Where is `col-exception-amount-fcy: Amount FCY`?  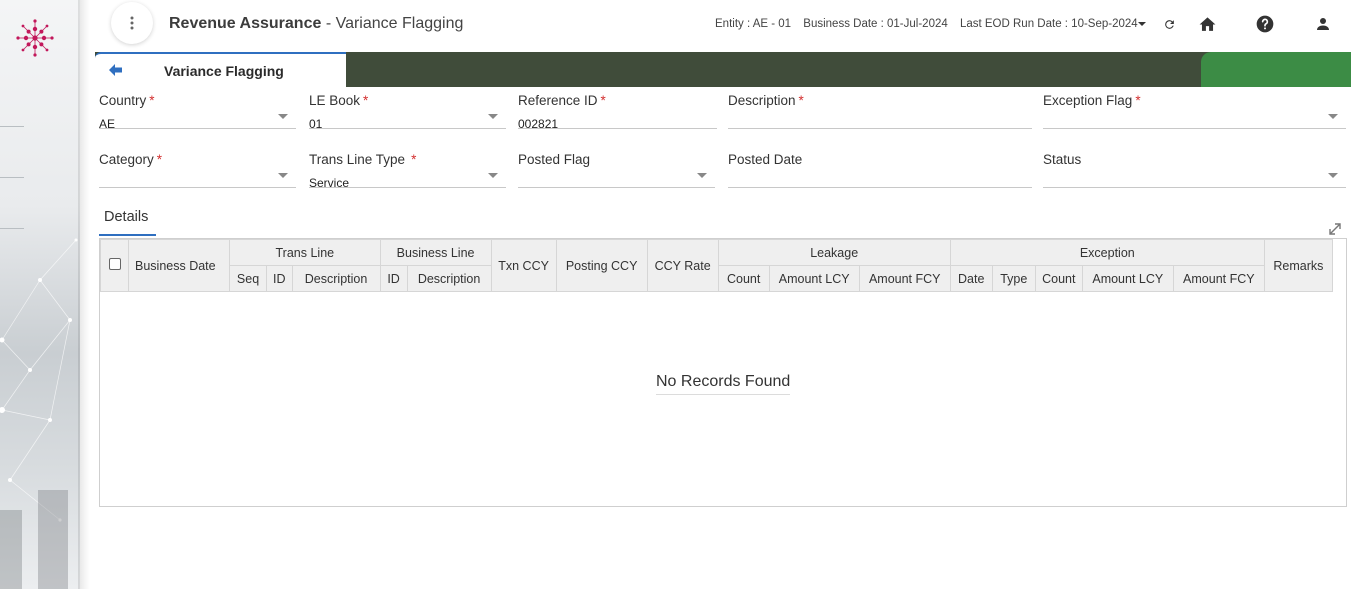
col-exception-amount-fcy: Amount FCY is located at coordinates (1218, 278).